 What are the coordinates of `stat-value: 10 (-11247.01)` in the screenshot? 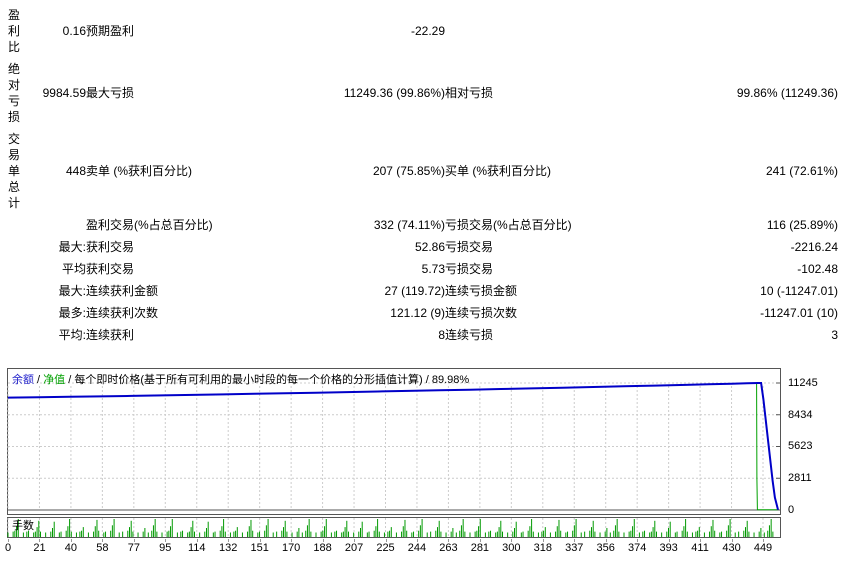 It's located at (799, 291).